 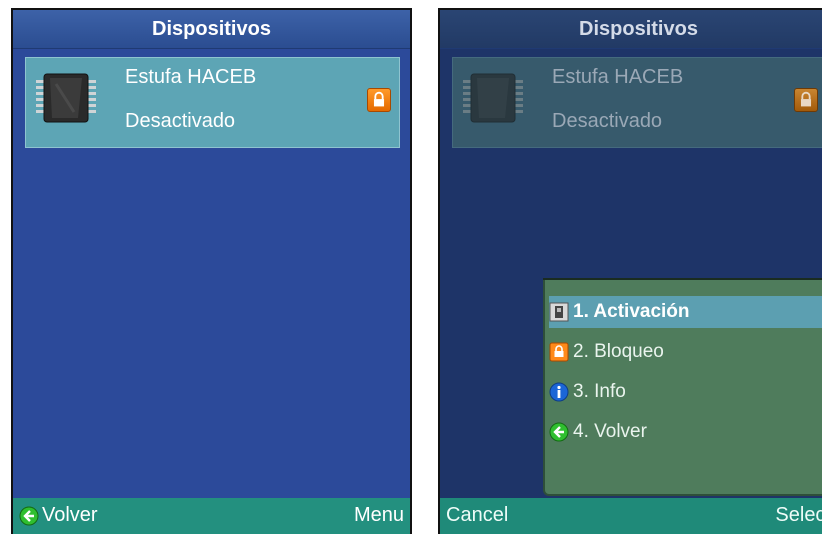 I want to click on softkey-bar: Cancel Select, so click(x=631, y=516).